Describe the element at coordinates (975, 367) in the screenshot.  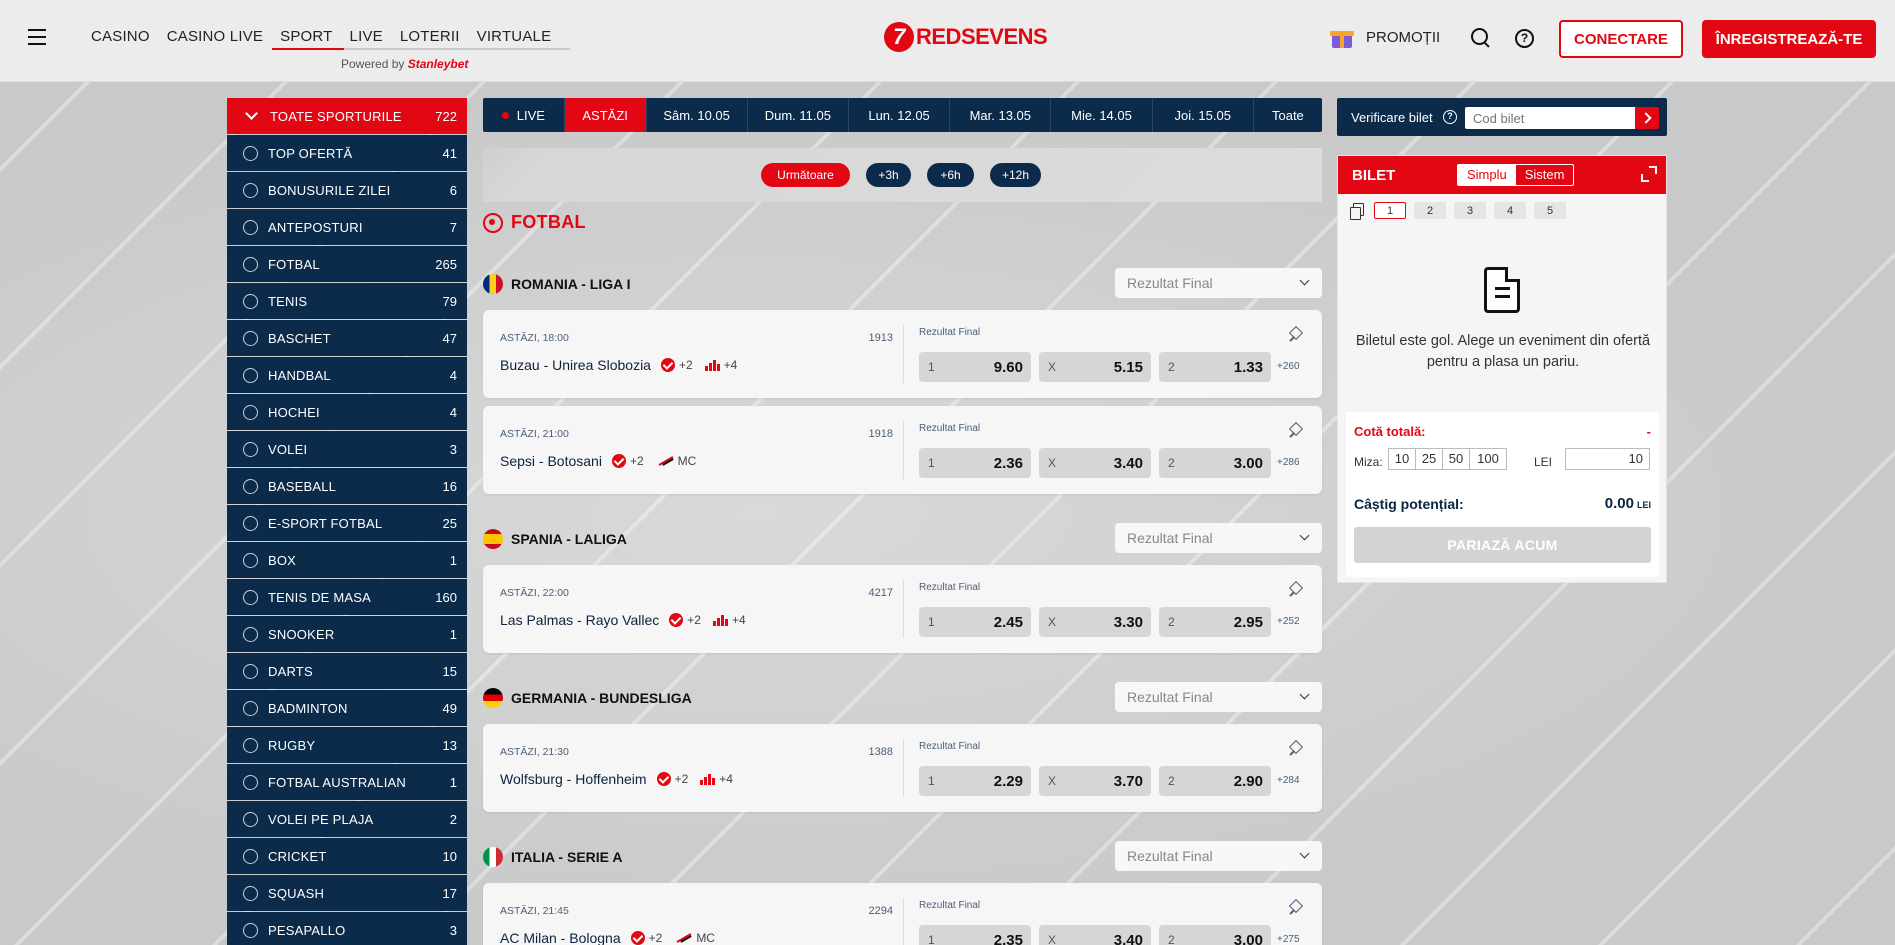
I see `odd-button-1: 1 9.60` at that location.